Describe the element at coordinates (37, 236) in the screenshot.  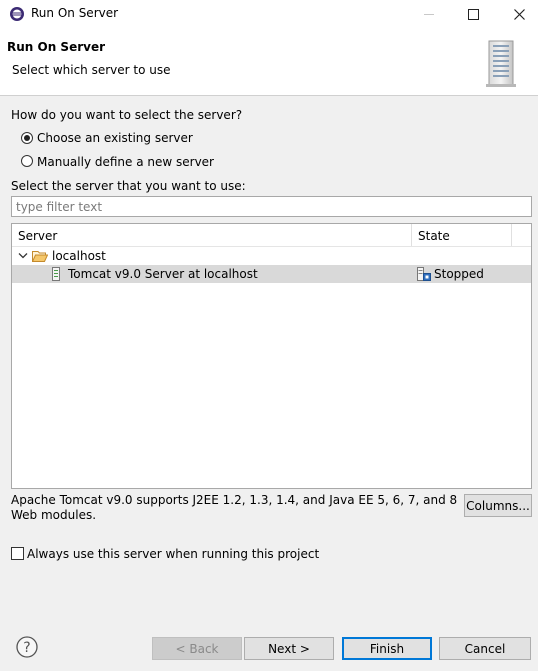
I see `column-header-server: Server` at that location.